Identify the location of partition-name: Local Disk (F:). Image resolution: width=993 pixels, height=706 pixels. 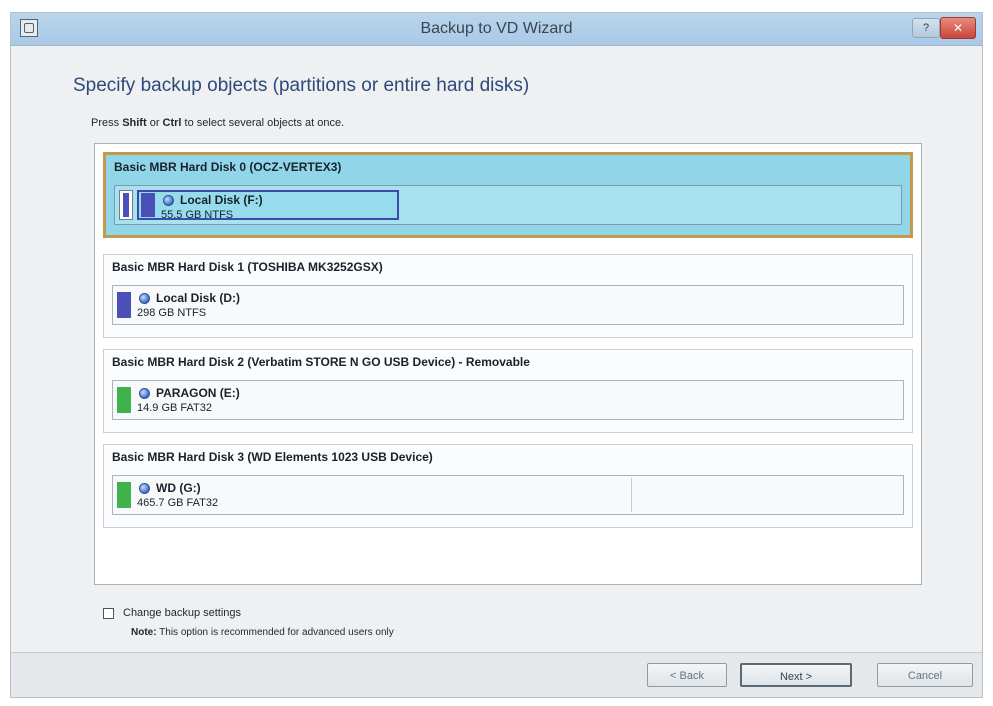
(221, 200).